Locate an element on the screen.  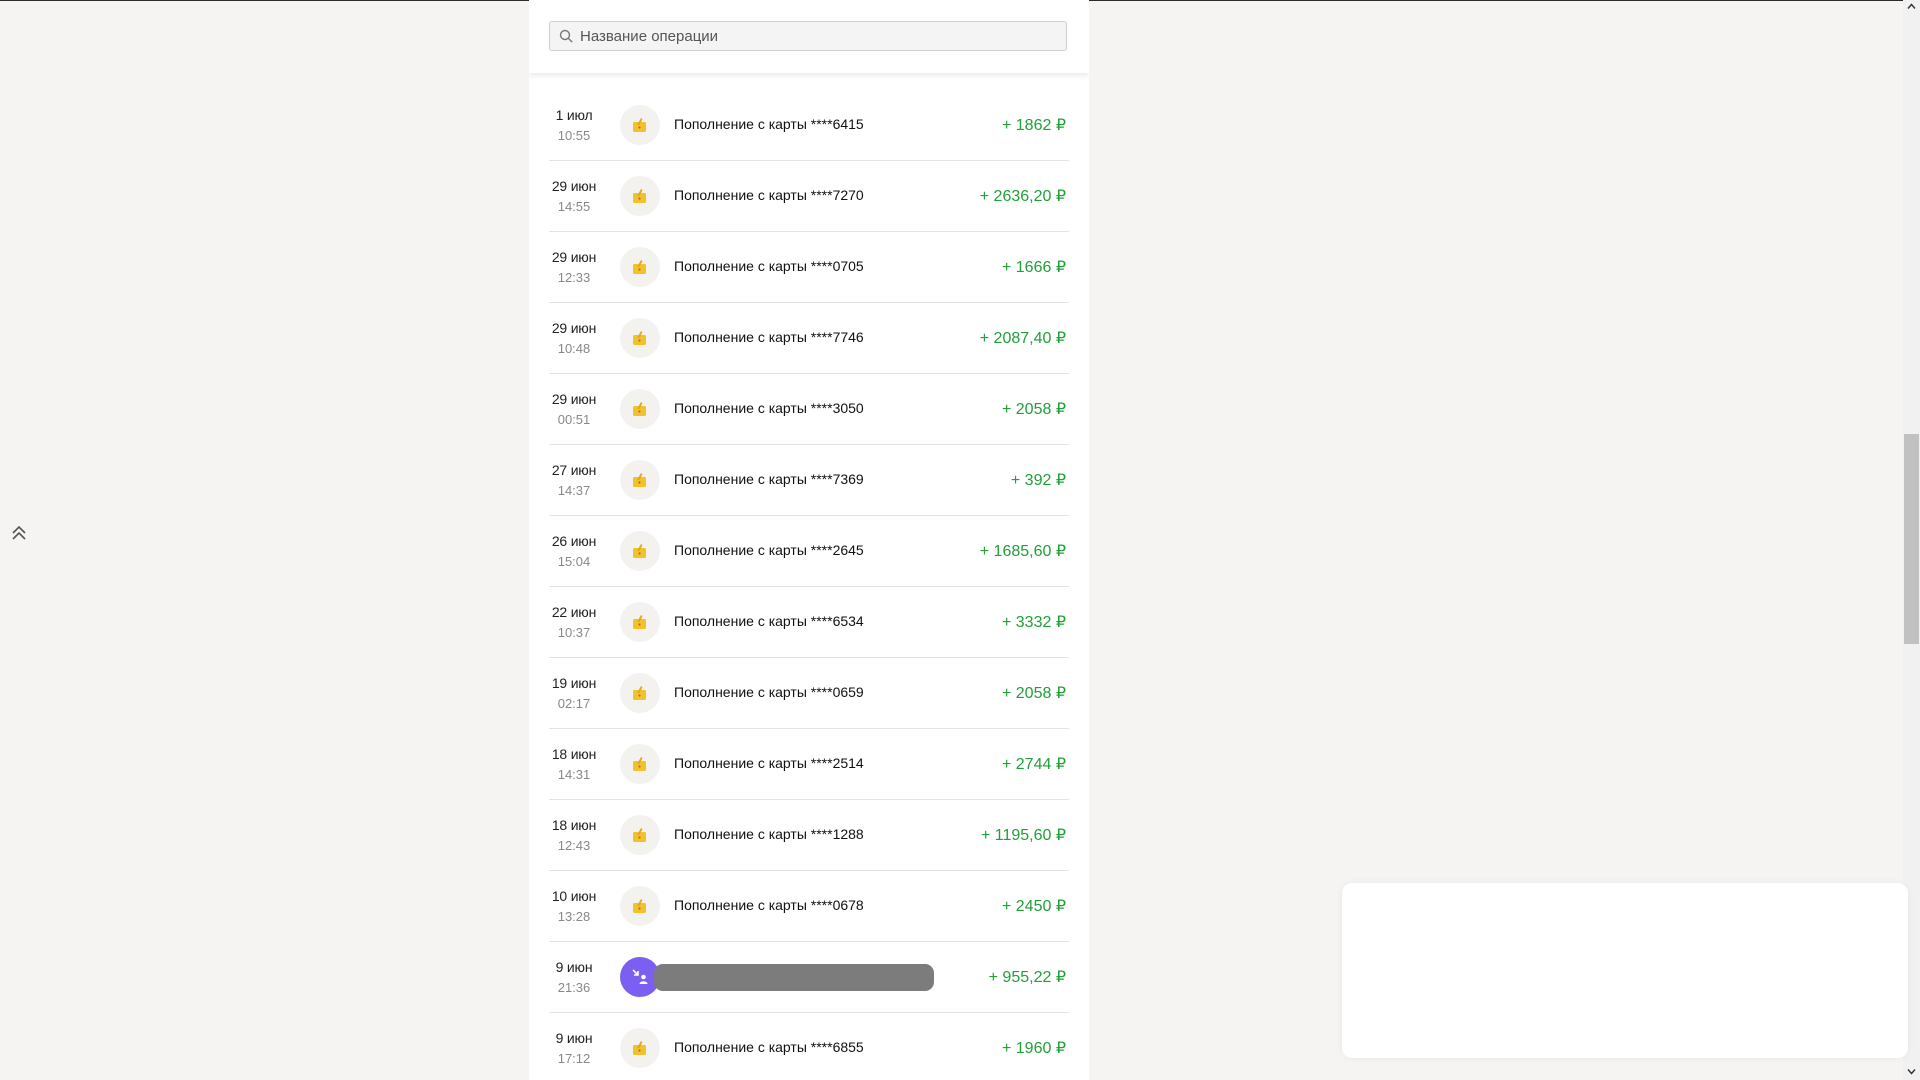
operation-amount: + 955,22 ₽ is located at coordinates (1027, 977).